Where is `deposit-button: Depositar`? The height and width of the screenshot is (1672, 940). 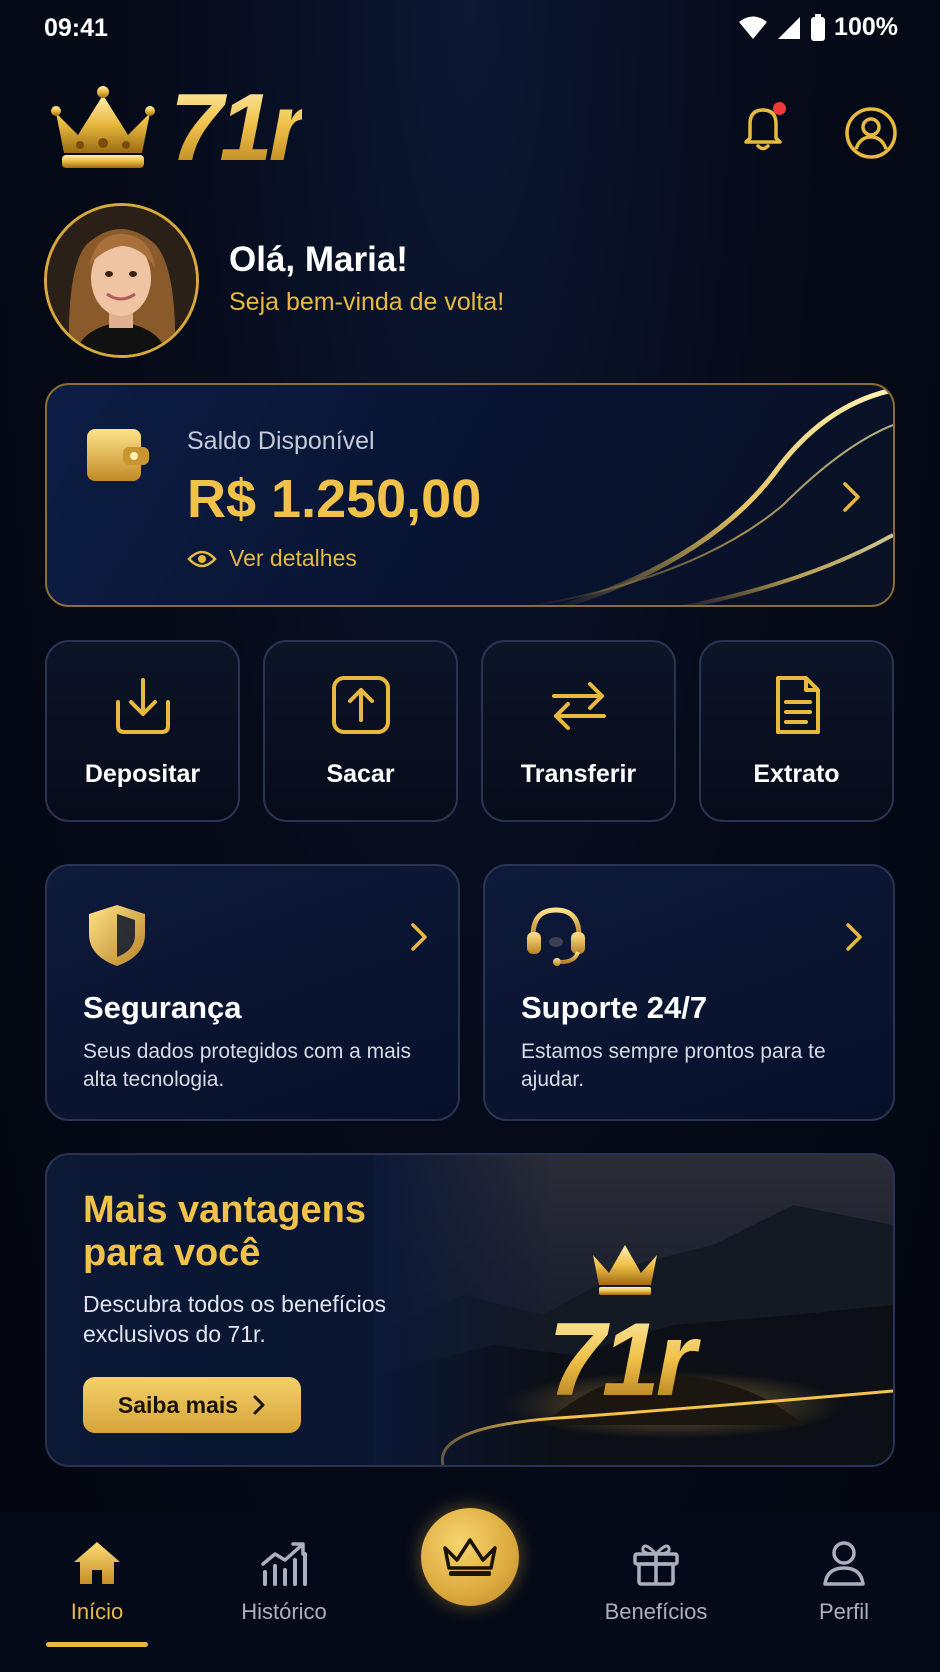
deposit-button: Depositar is located at coordinates (142, 731).